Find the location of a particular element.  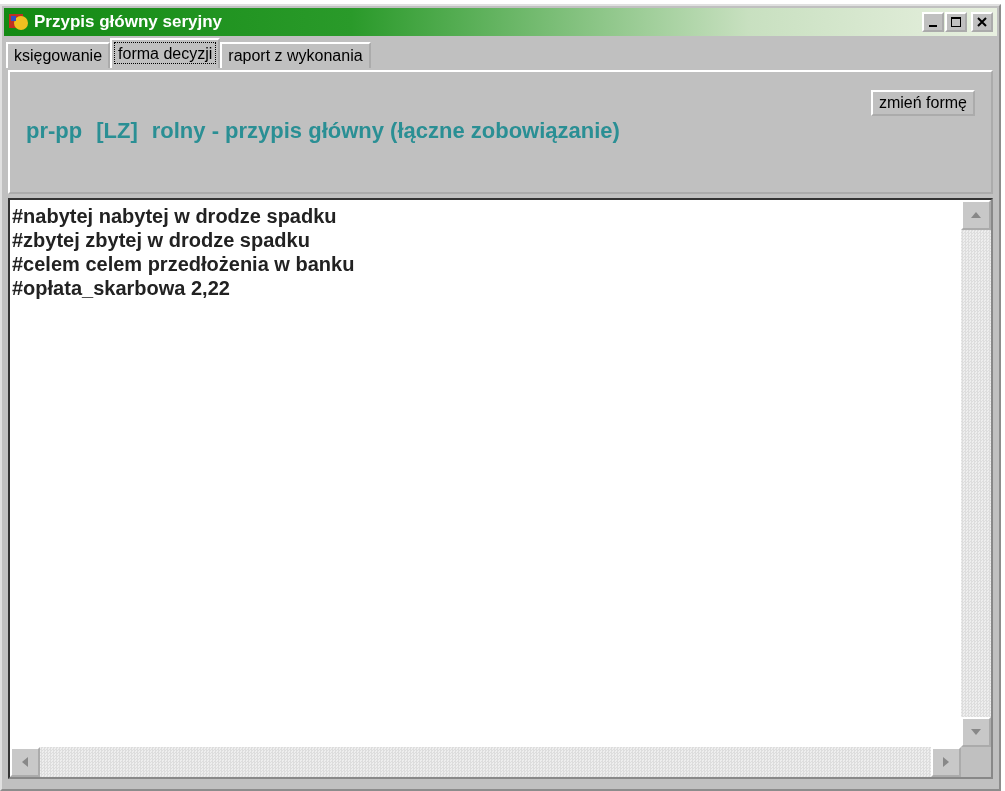

maximize-icon is located at coordinates (956, 22).